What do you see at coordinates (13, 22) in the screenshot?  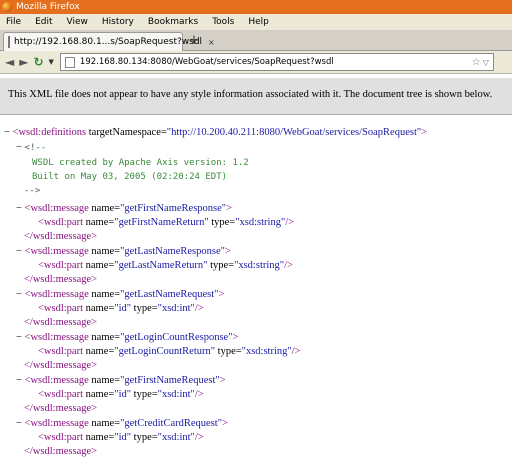 I see `menu-file: File` at bounding box center [13, 22].